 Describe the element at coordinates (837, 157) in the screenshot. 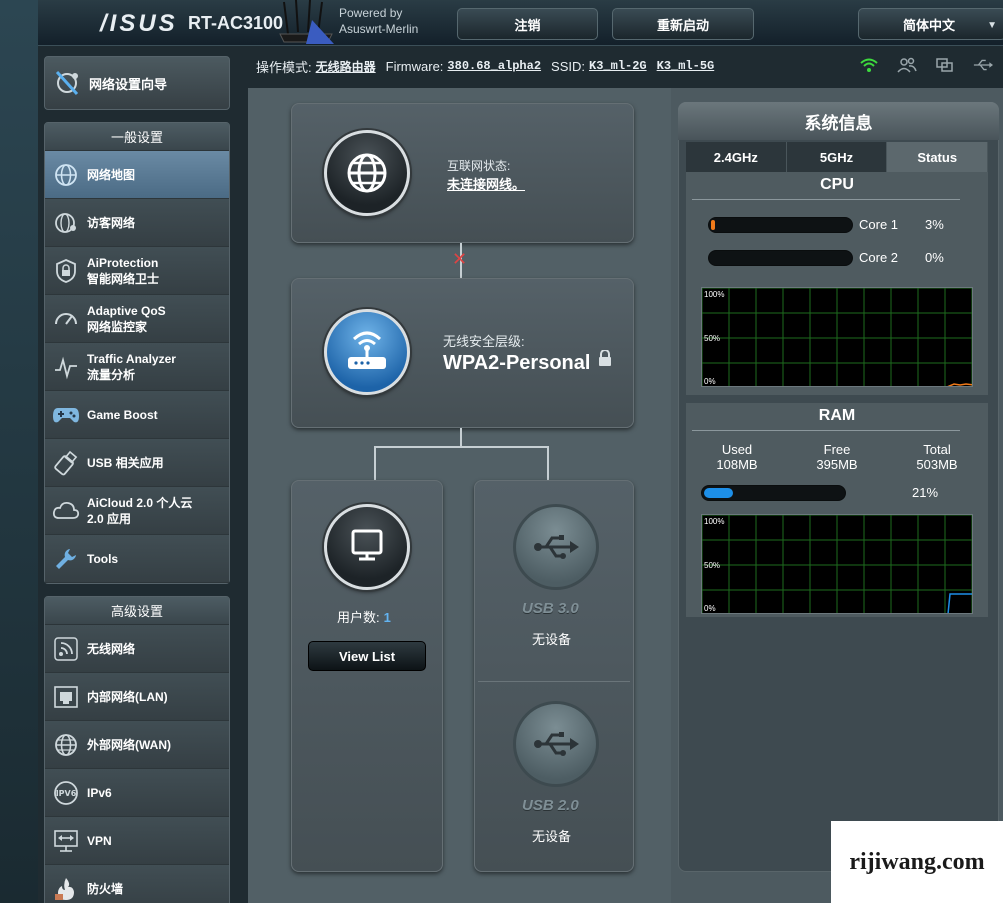

I see `tab-5ghz: 5GHz` at that location.